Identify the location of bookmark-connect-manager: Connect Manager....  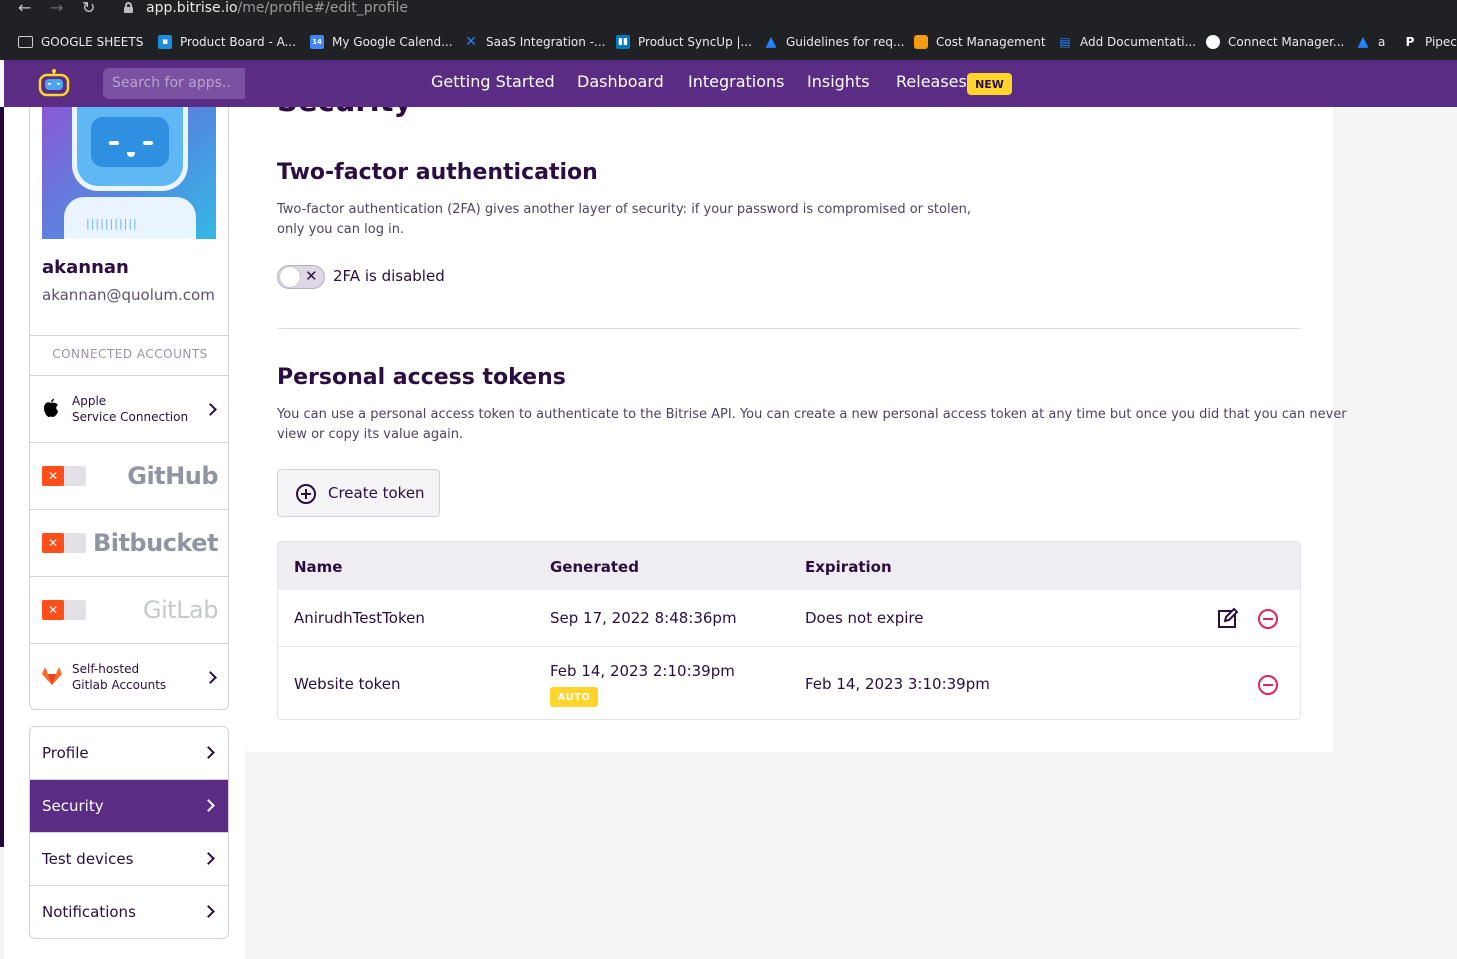
(1275, 42).